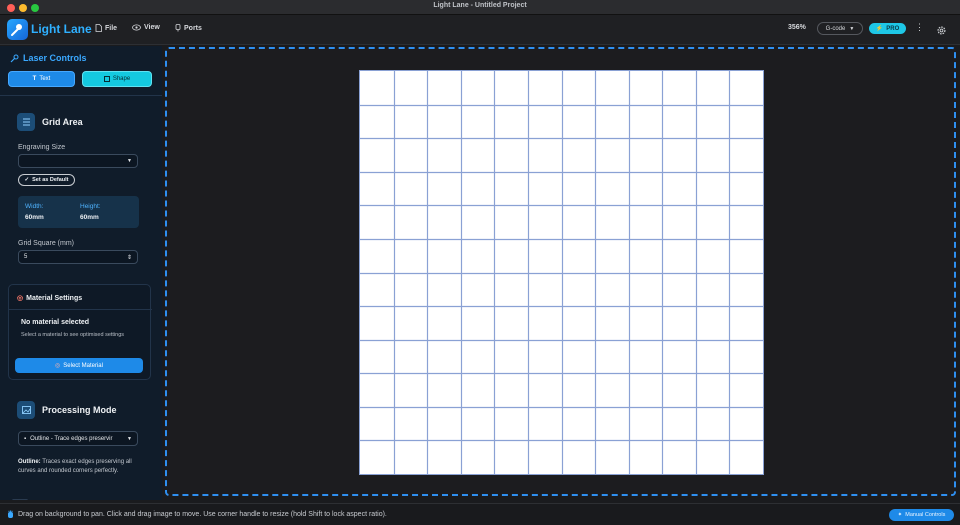 This screenshot has width=960, height=525. Describe the element at coordinates (26, 257) in the screenshot. I see `grid-square-value: 5` at that location.